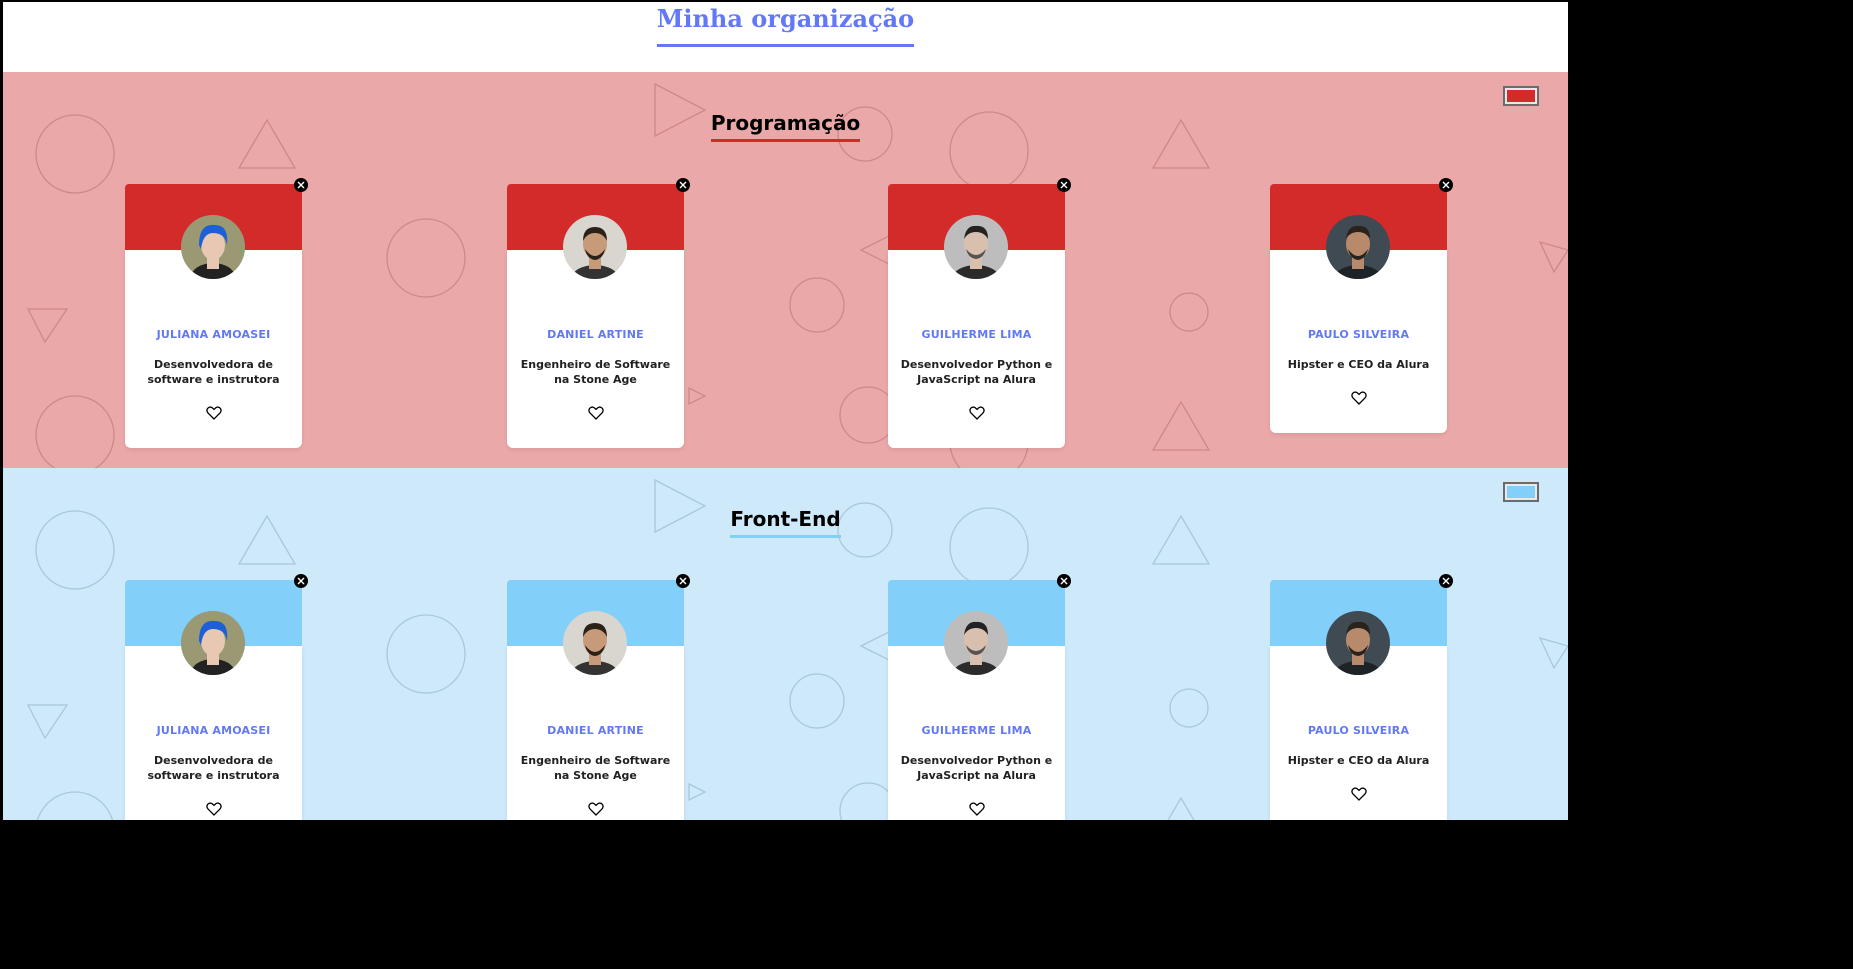 This screenshot has width=1853, height=969. I want to click on team-title-text: Front-End, so click(785, 522).